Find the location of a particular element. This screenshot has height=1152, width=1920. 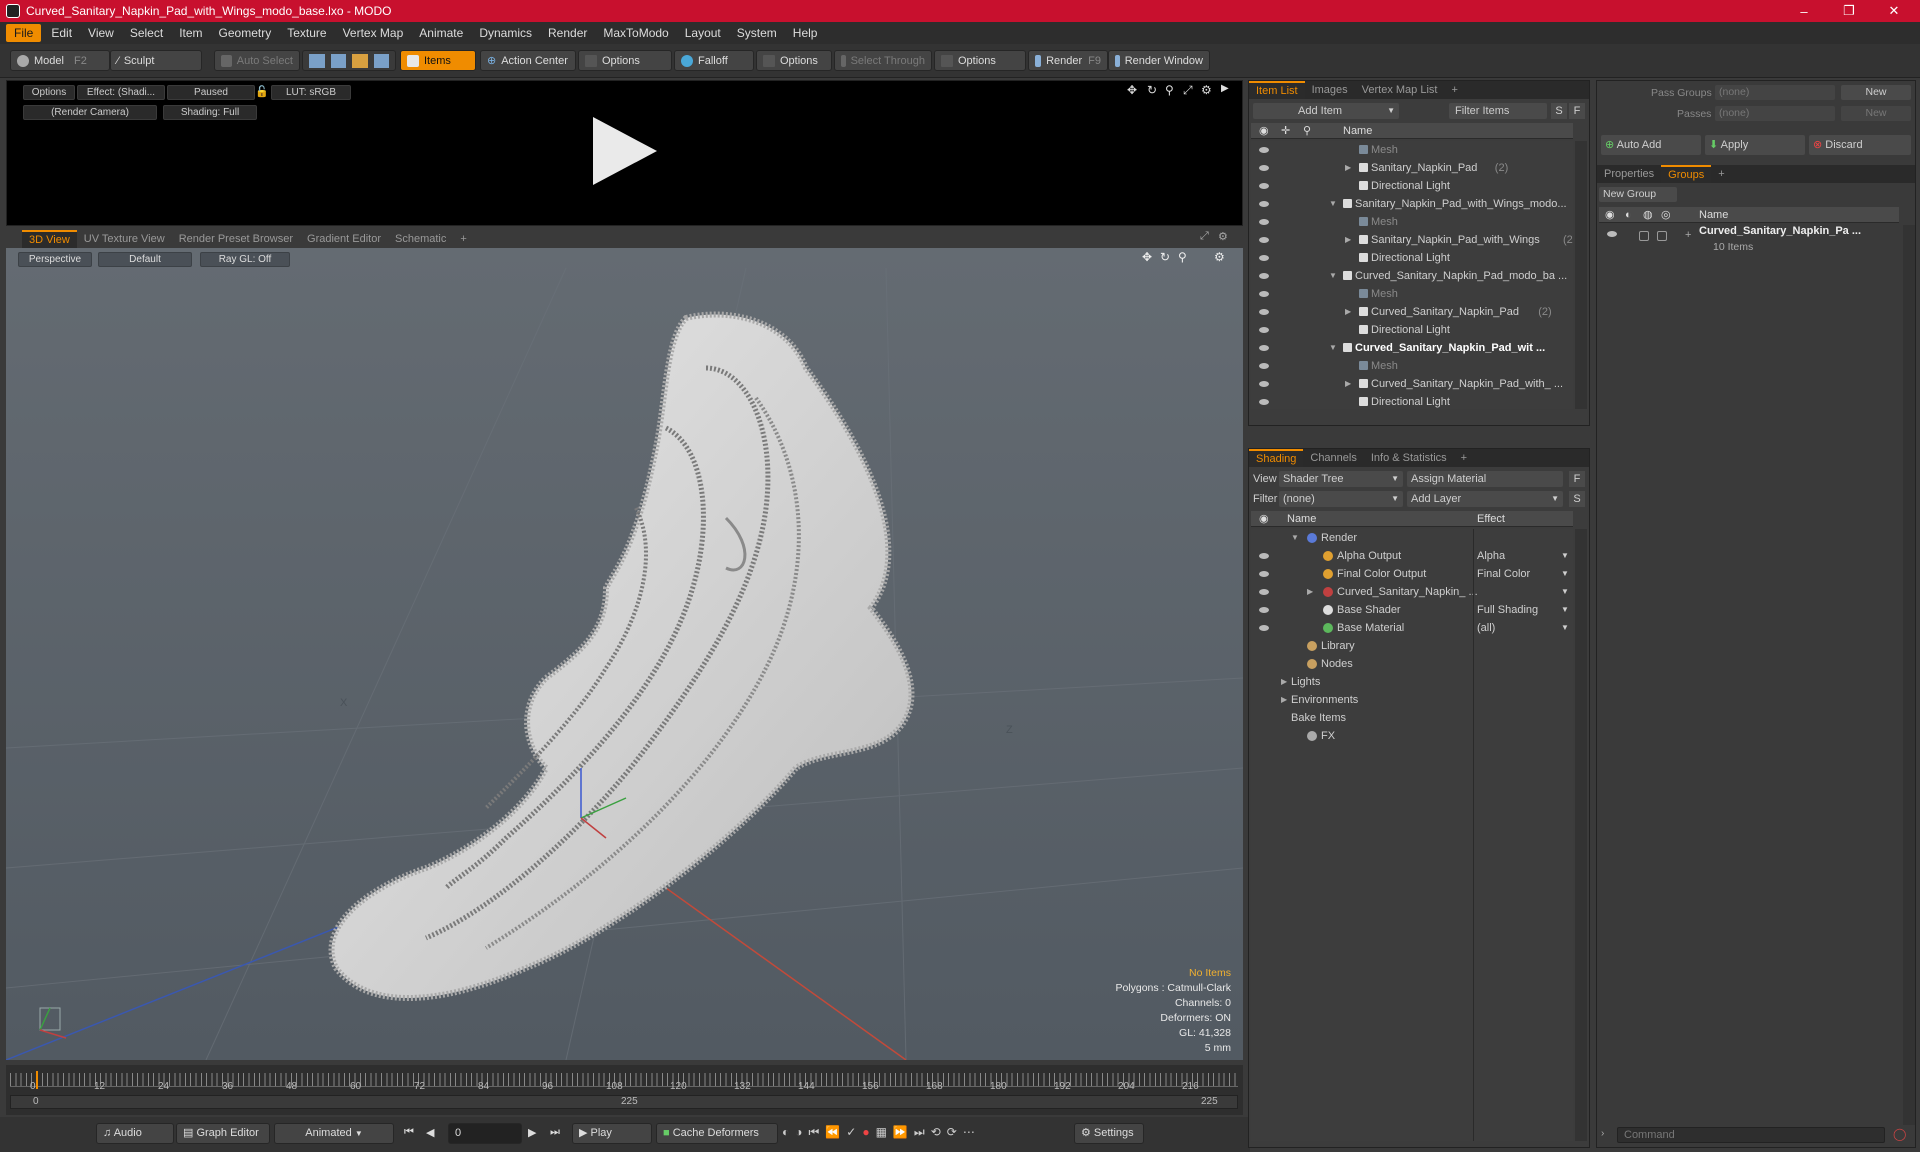

shader-tree-row: Alpha Output Alpha ▼ is located at coordinates (1412, 556).